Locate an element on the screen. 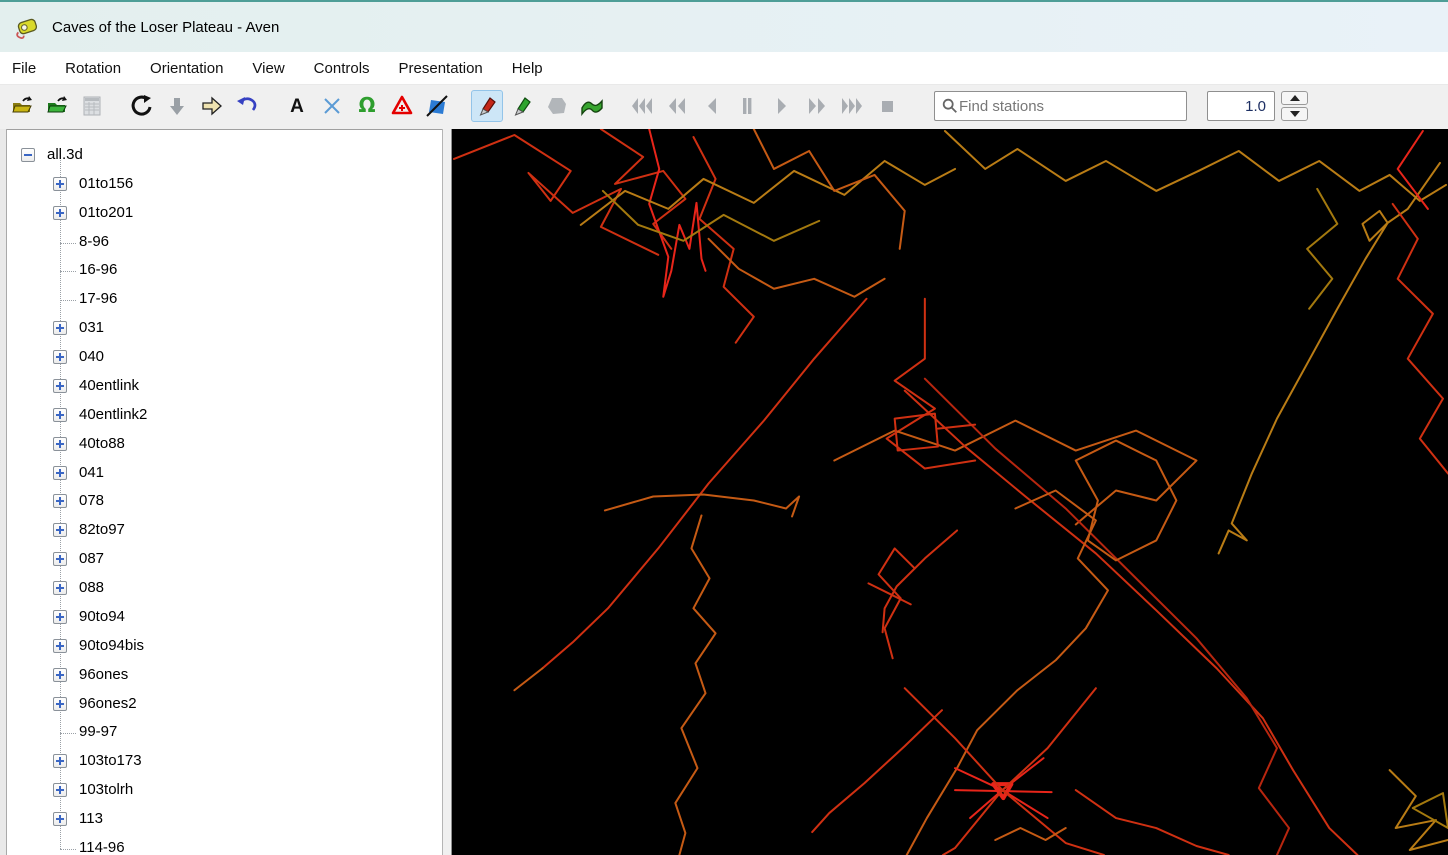 The image size is (1448, 855). entrances-toggle: Ω is located at coordinates (367, 106).